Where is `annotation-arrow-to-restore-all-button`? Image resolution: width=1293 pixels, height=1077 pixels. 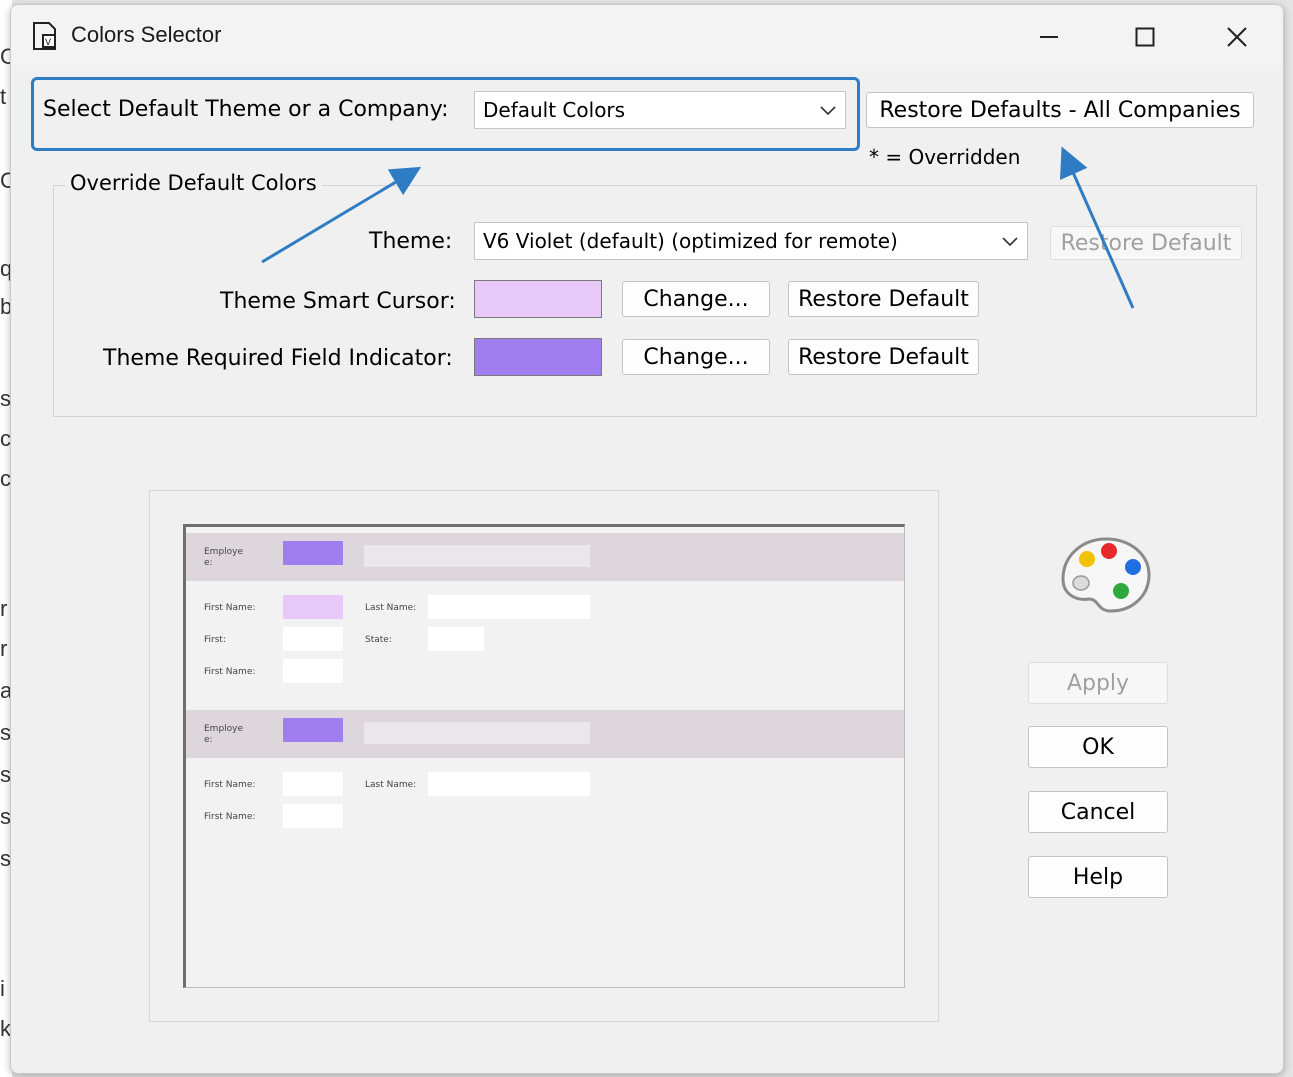
annotation-arrow-to-restore-all-button is located at coordinates (1097, 227).